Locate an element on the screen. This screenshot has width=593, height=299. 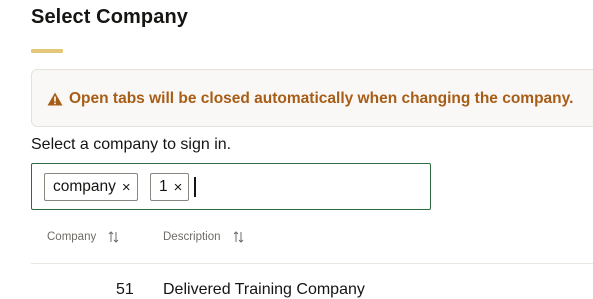
column-header-description: Description is located at coordinates (203, 237).